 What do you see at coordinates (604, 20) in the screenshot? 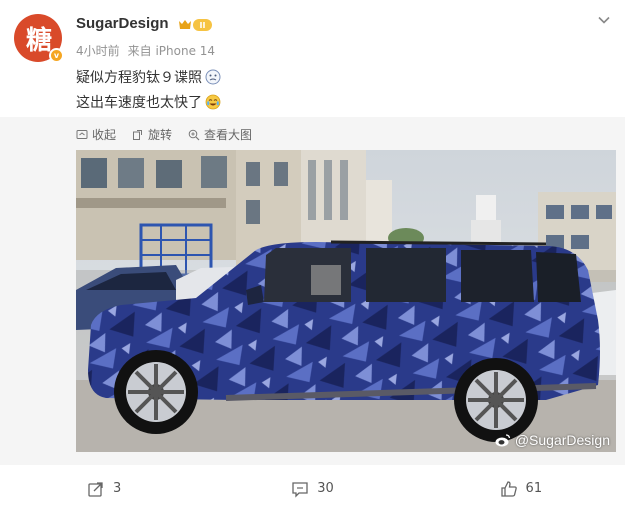
I see `chevron-down-icon` at bounding box center [604, 20].